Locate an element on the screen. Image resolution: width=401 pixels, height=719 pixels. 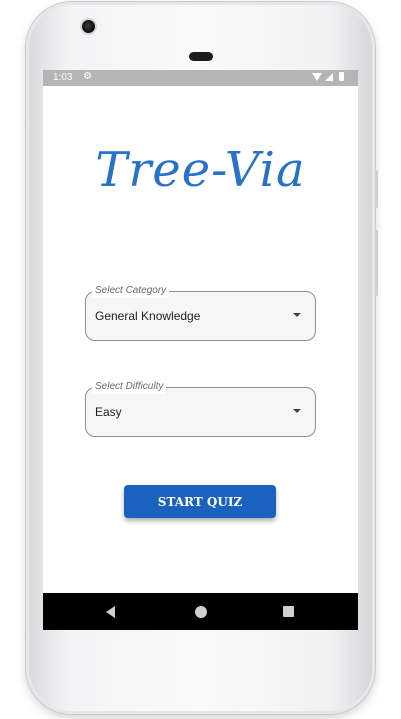
phone-volume-button is located at coordinates (376, 263).